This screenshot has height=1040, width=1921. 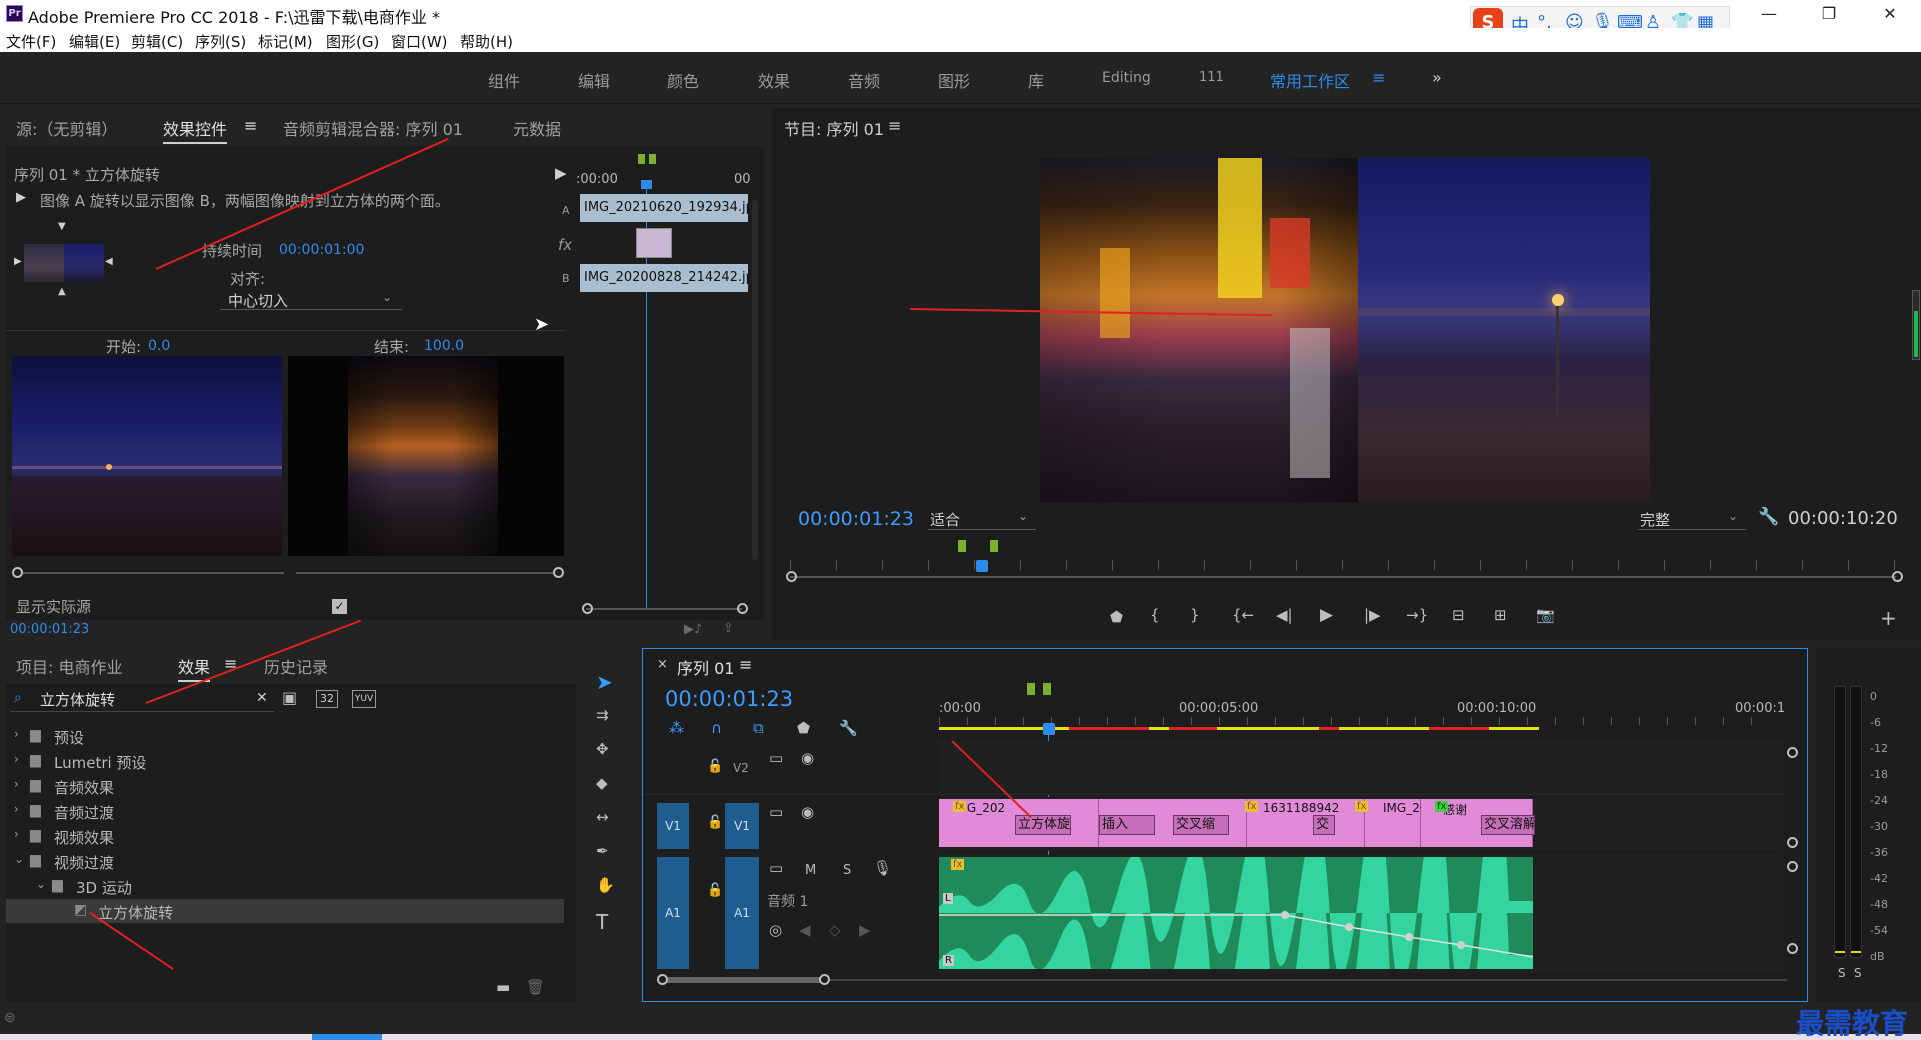 What do you see at coordinates (1243, 615) in the screenshot?
I see `go-to-in-icon: {←` at bounding box center [1243, 615].